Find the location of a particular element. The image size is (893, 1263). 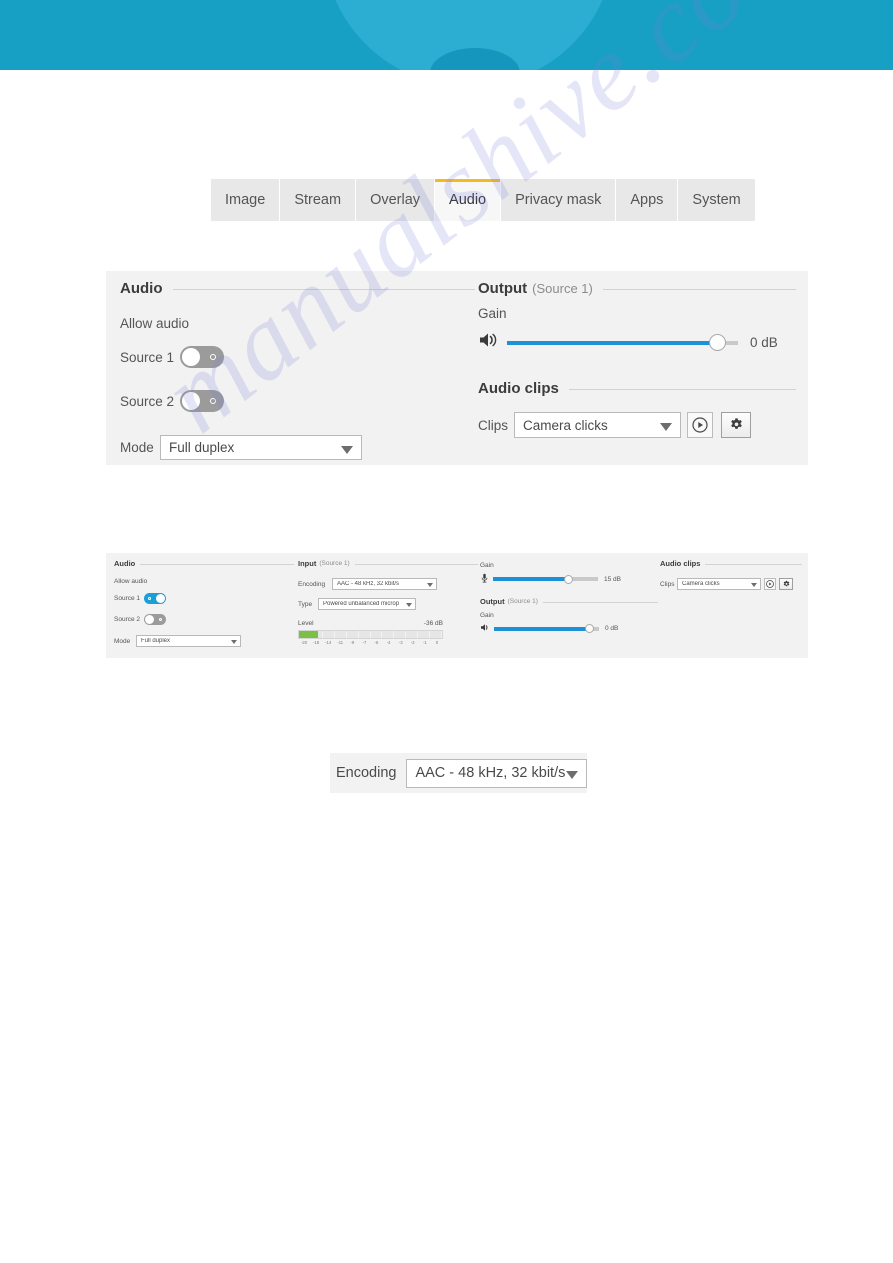

scale-tick-label: -18 is located at coordinates (316, 642).